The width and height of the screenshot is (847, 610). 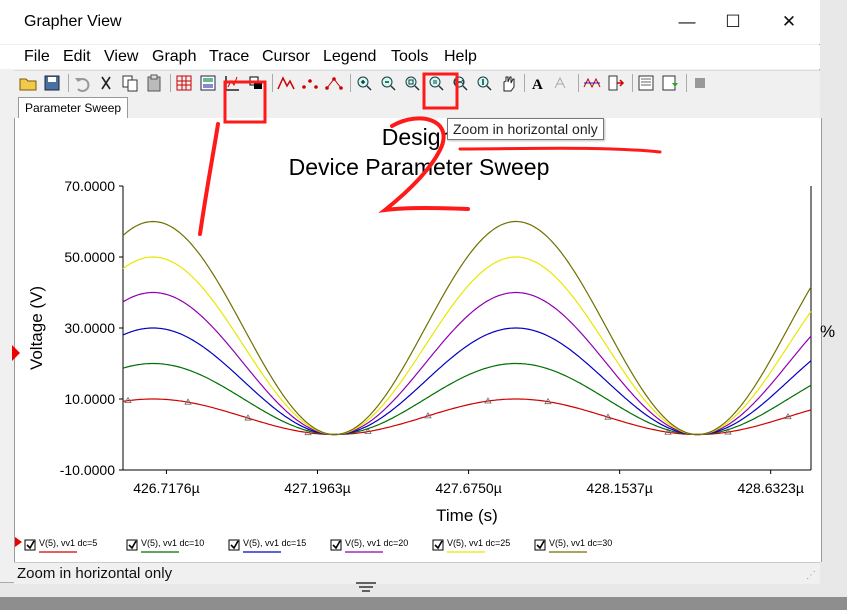 I want to click on export-icon, so click(x=616, y=83).